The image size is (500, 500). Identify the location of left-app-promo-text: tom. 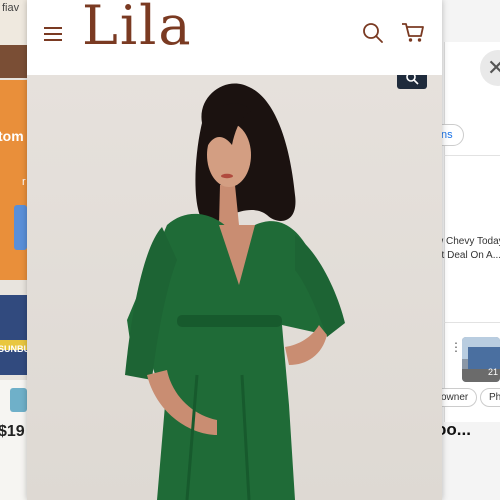
(12, 136).